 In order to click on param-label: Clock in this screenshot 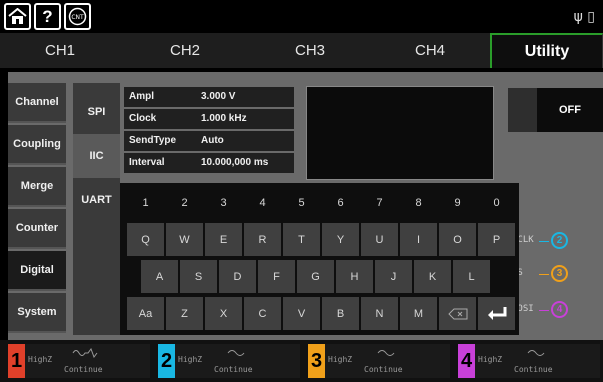, I will do `click(143, 118)`.